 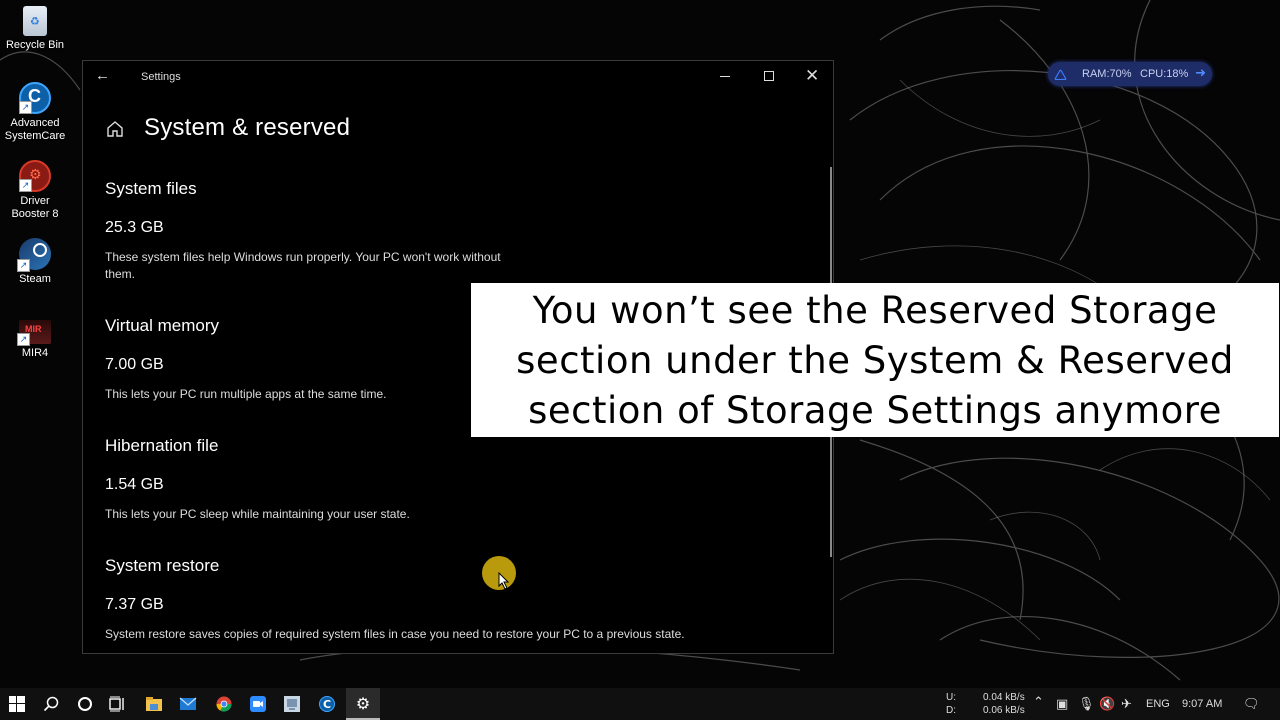 I want to click on desktop-icon-label: MIR4, so click(x=35, y=353).